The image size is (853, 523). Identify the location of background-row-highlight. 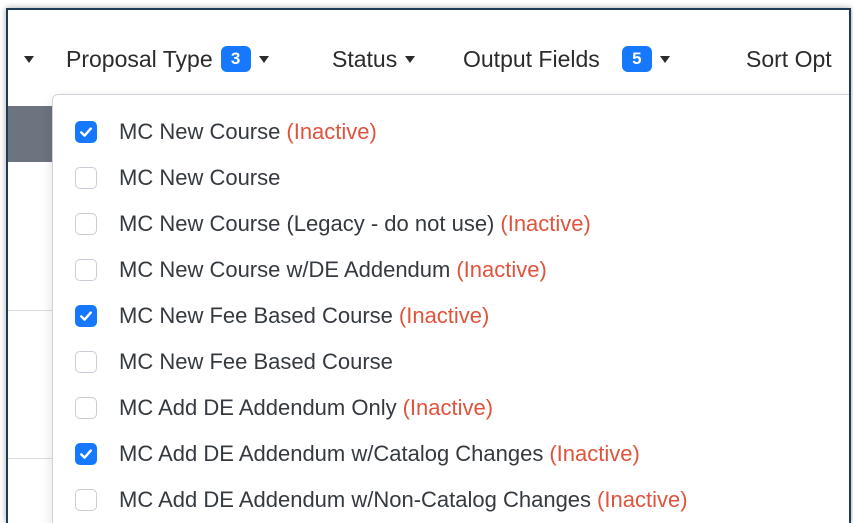
(30, 134).